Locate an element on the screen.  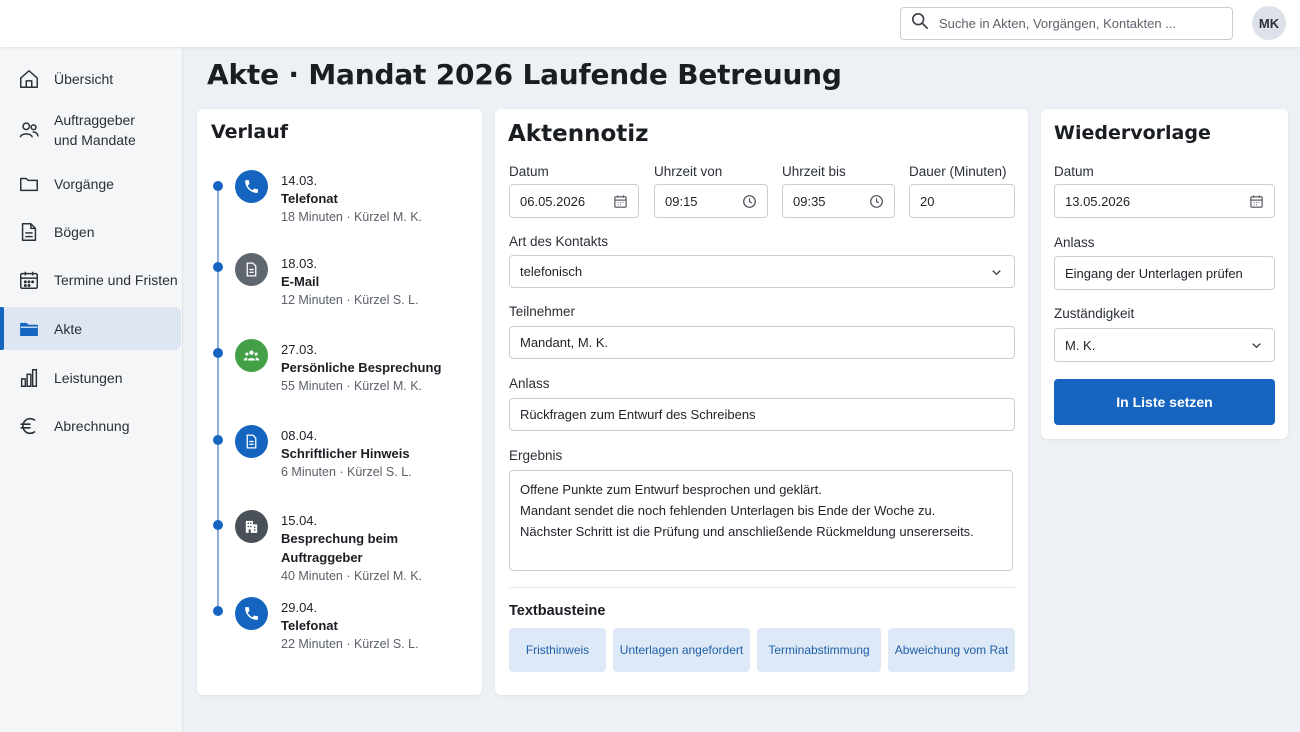
wv-anlass-label: Anlass is located at coordinates (1074, 242).